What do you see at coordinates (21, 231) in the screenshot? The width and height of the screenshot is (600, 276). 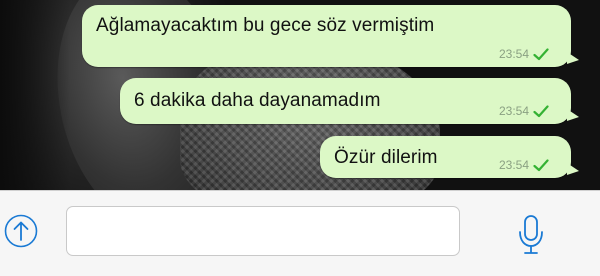 I see `upload-arrow-circle-icon` at bounding box center [21, 231].